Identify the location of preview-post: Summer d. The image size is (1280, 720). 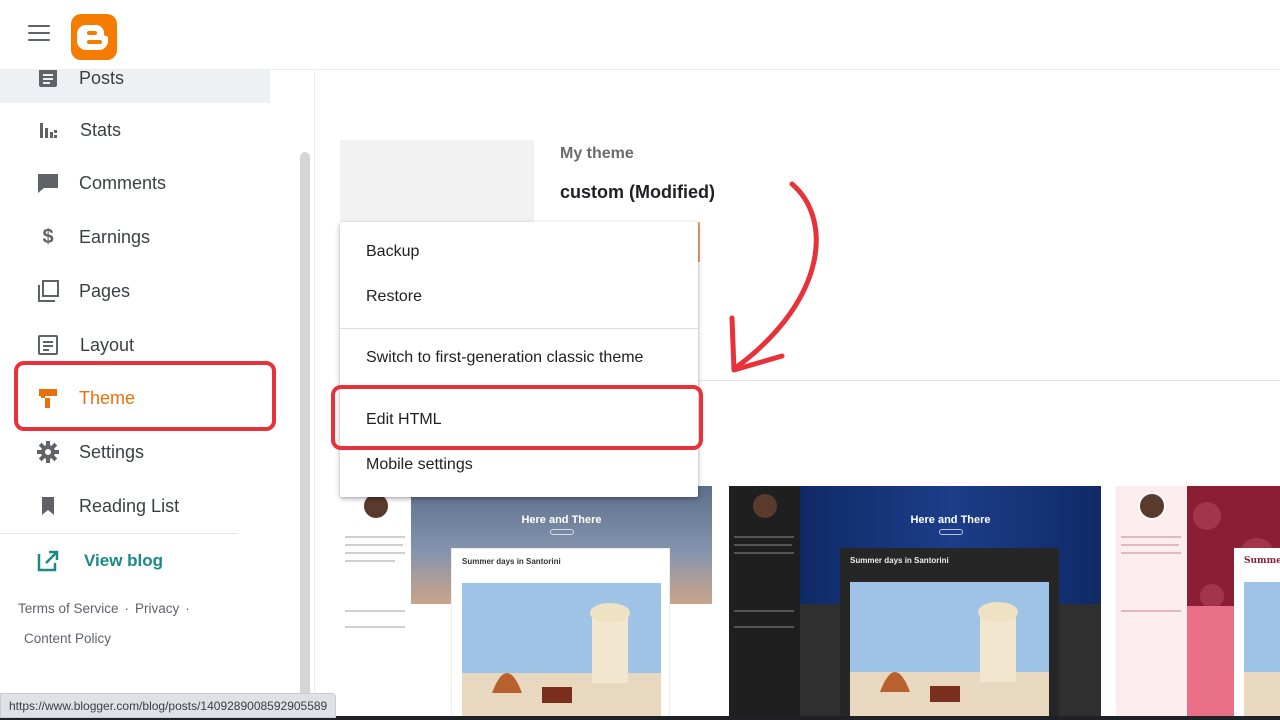
(1257, 634).